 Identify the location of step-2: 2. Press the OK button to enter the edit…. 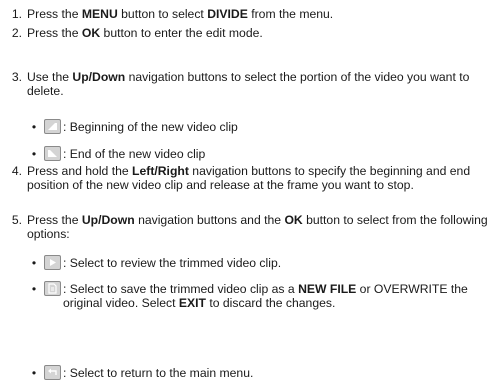
(250, 33).